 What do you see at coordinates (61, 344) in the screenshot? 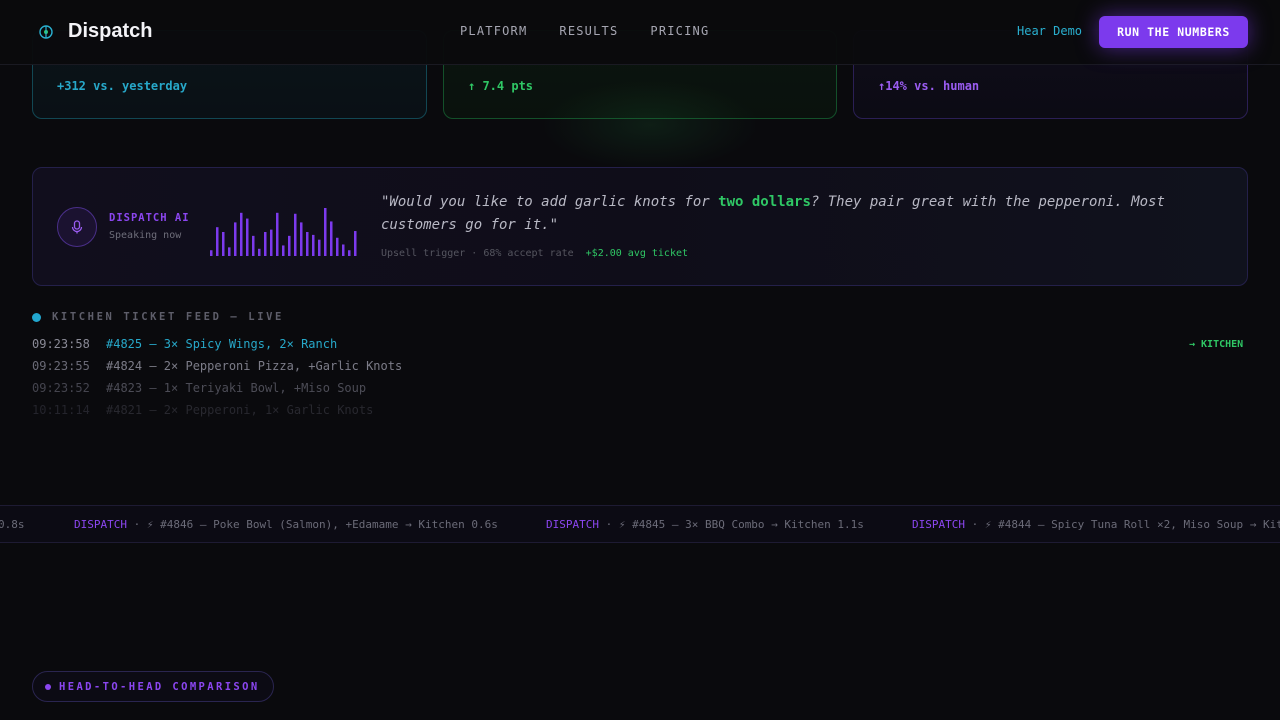
I see `feed-row-time: 09:23:58` at bounding box center [61, 344].